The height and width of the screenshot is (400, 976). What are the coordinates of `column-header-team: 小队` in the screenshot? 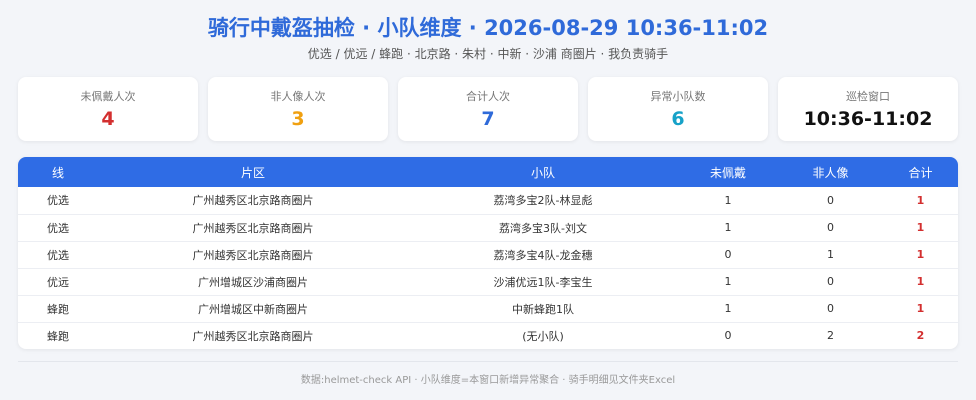 It's located at (543, 172).